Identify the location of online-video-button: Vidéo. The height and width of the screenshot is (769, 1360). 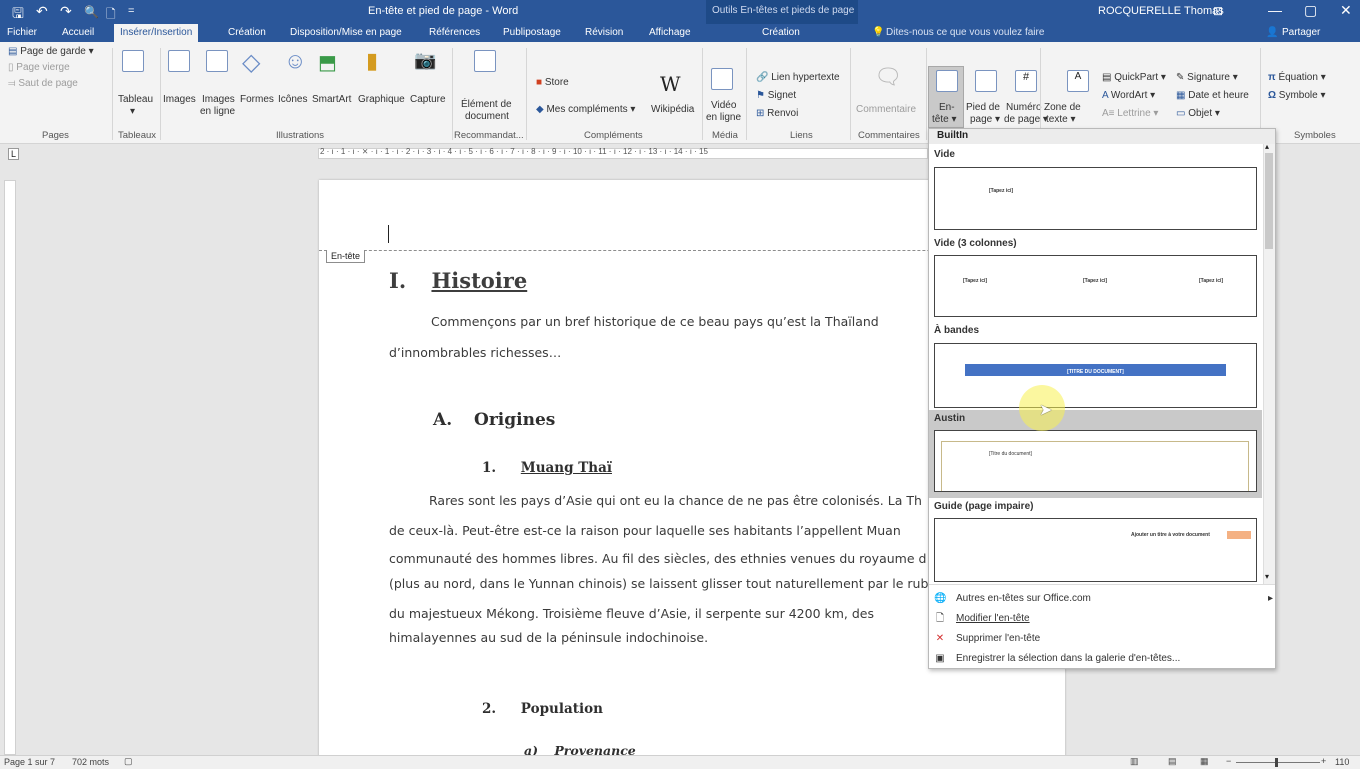
(723, 106).